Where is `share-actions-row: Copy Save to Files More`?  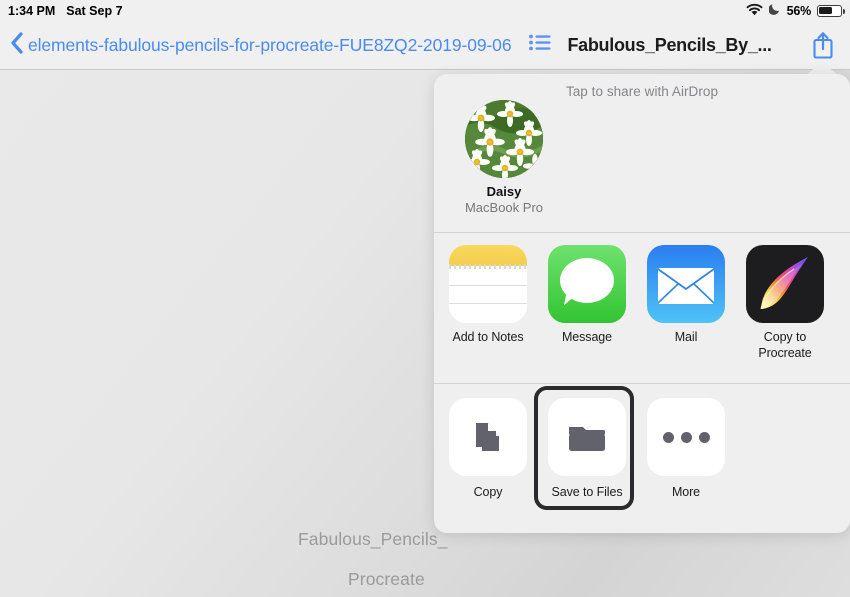 share-actions-row: Copy Save to Files More is located at coordinates (642, 448).